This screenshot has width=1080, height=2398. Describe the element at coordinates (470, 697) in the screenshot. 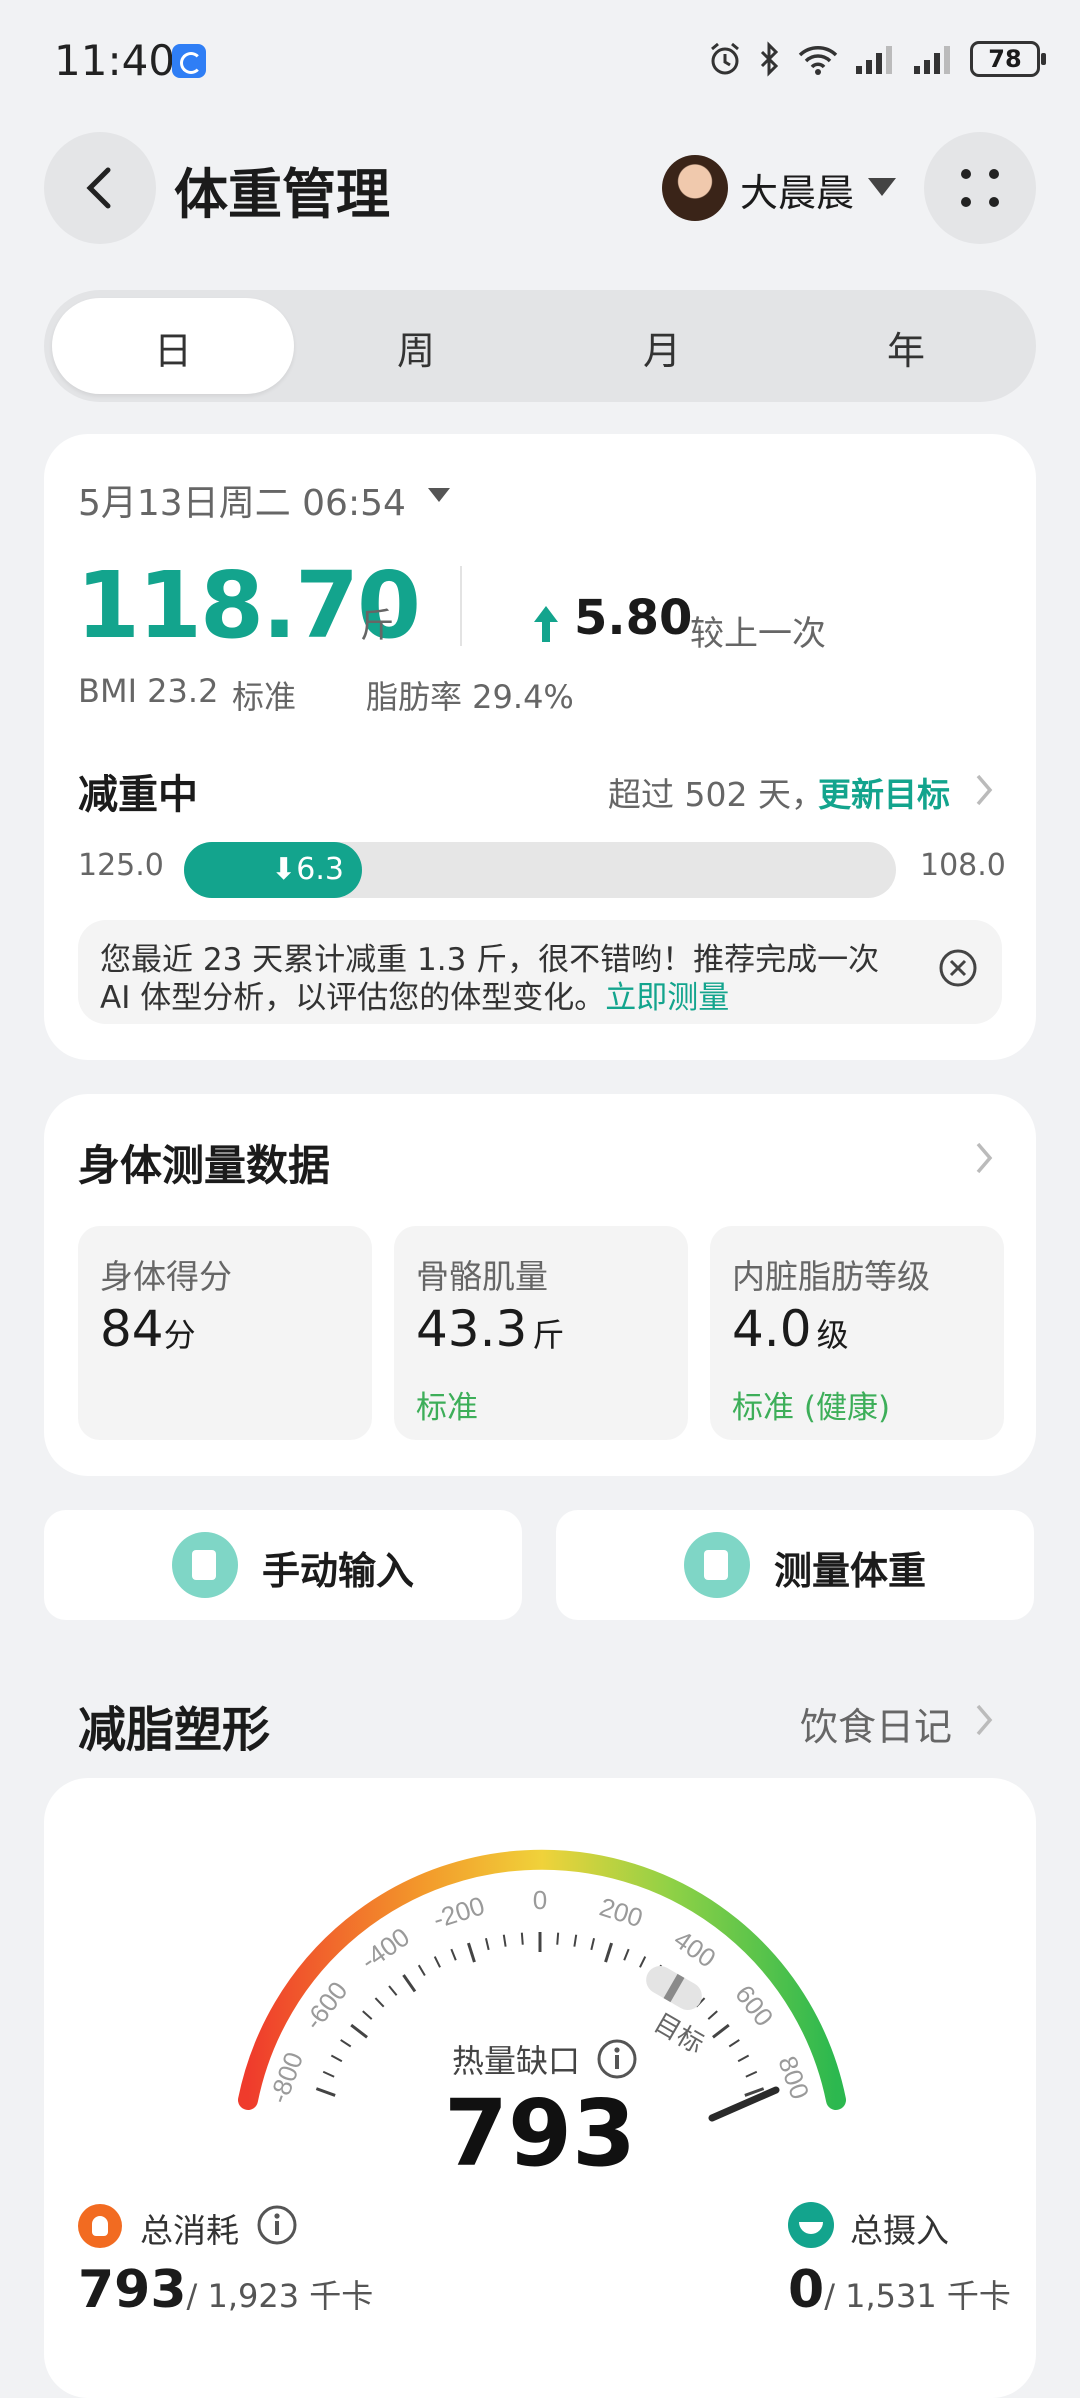

I see `body-fat-rate: 脂肪率 29.4%` at that location.